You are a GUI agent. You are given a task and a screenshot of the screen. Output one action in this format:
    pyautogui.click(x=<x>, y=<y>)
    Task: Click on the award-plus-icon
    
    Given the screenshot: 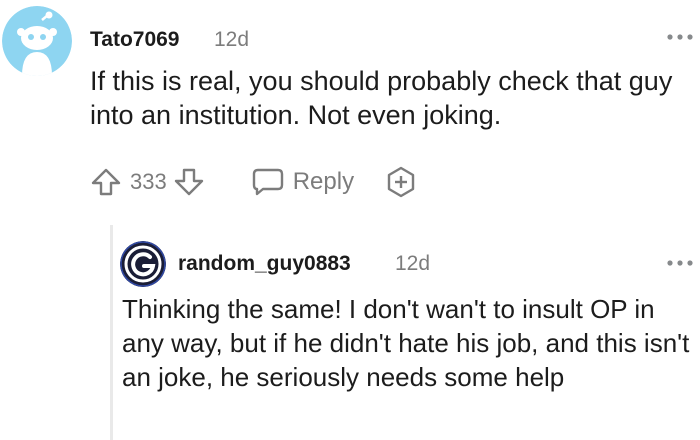 What is the action you would take?
    pyautogui.click(x=401, y=182)
    